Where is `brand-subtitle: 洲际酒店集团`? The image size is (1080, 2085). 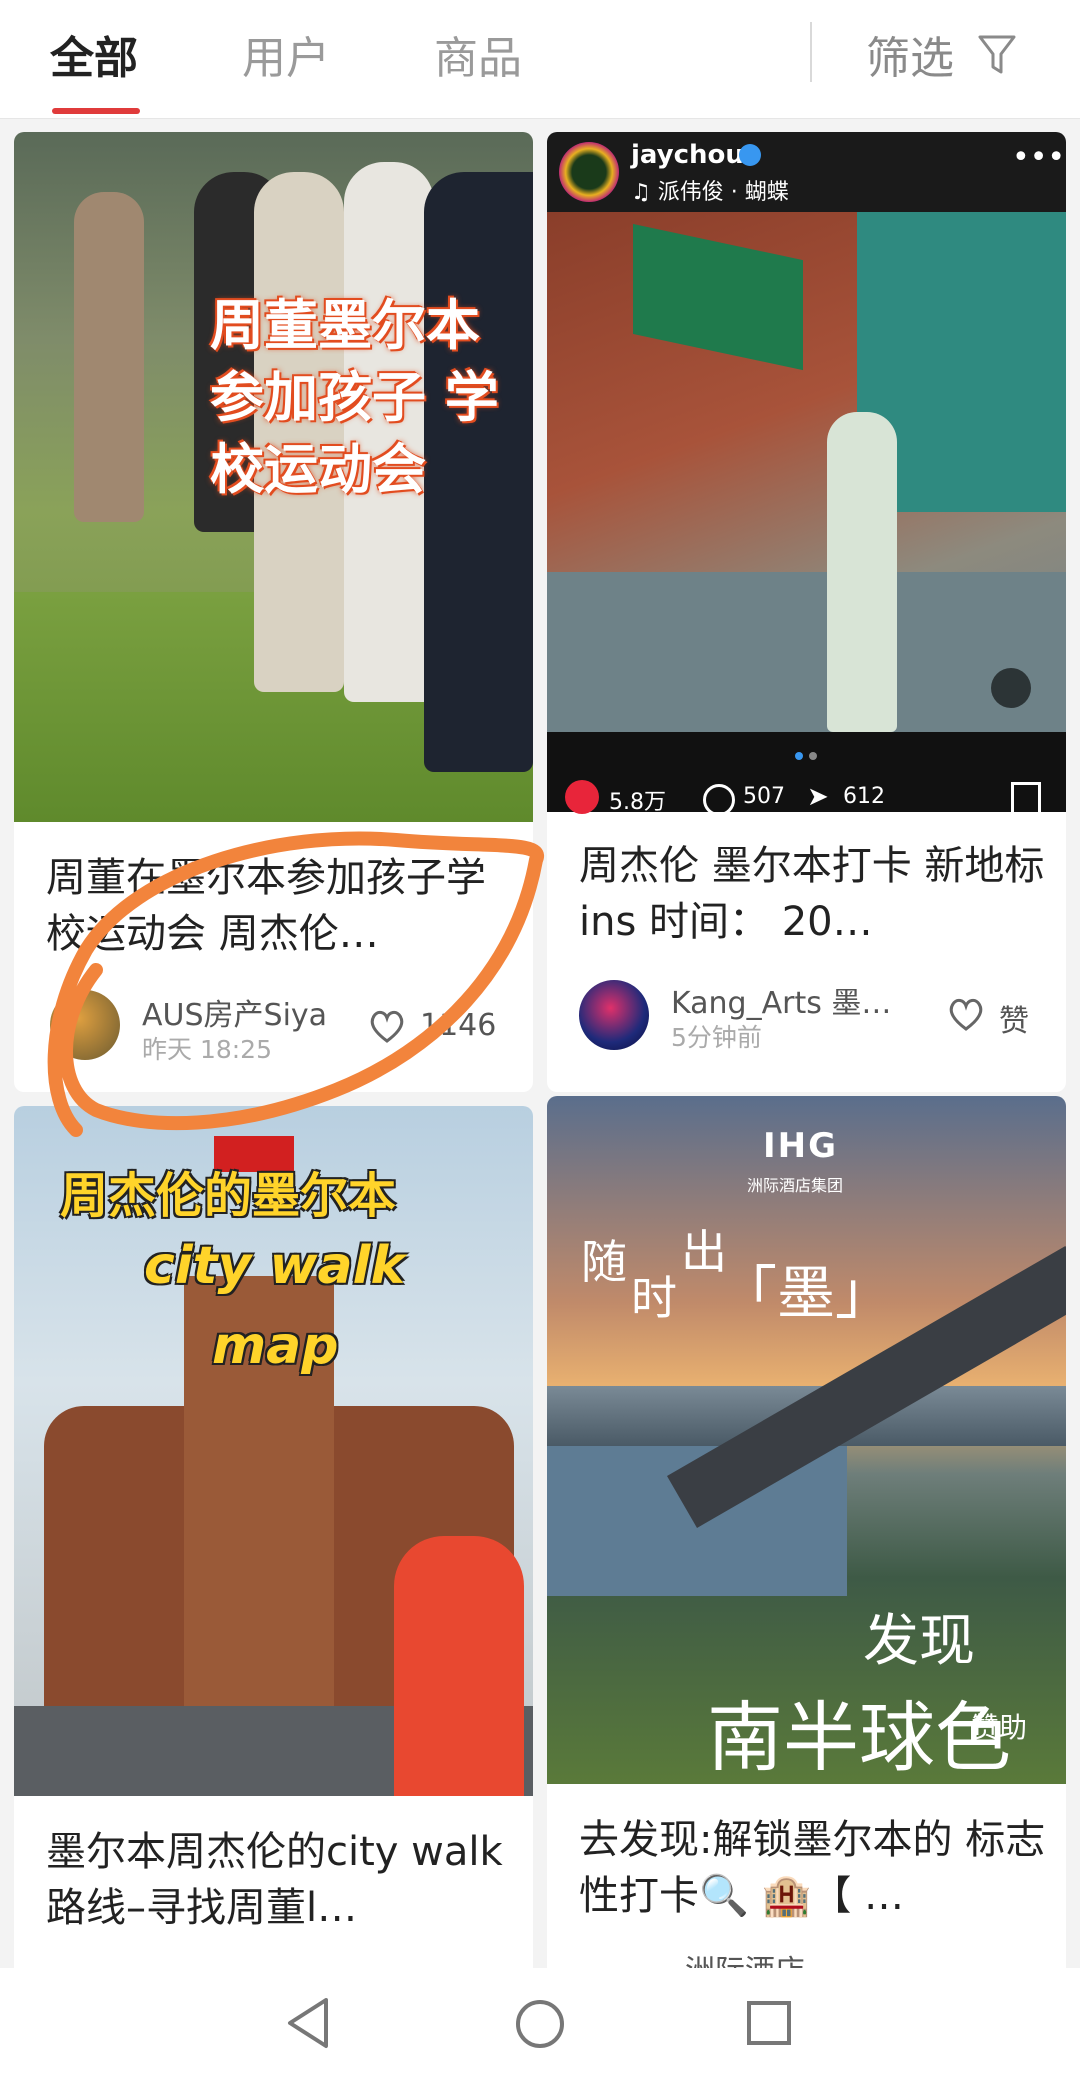 brand-subtitle: 洲际酒店集团 is located at coordinates (795, 1185).